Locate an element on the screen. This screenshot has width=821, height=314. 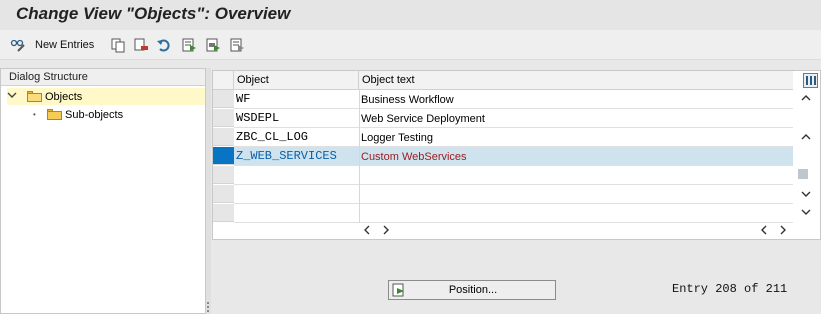
new-entries-label: New Entries is located at coordinates (65, 45).